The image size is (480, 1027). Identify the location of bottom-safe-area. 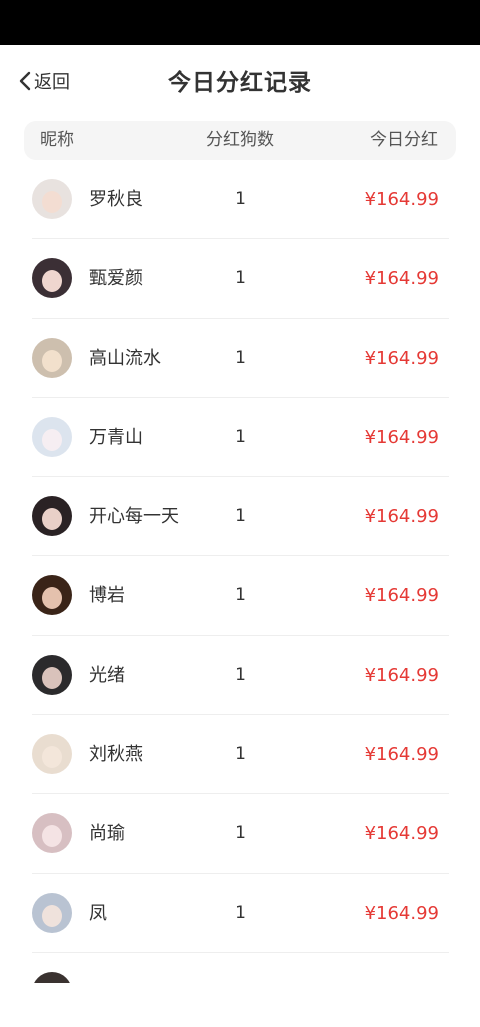
(240, 1005).